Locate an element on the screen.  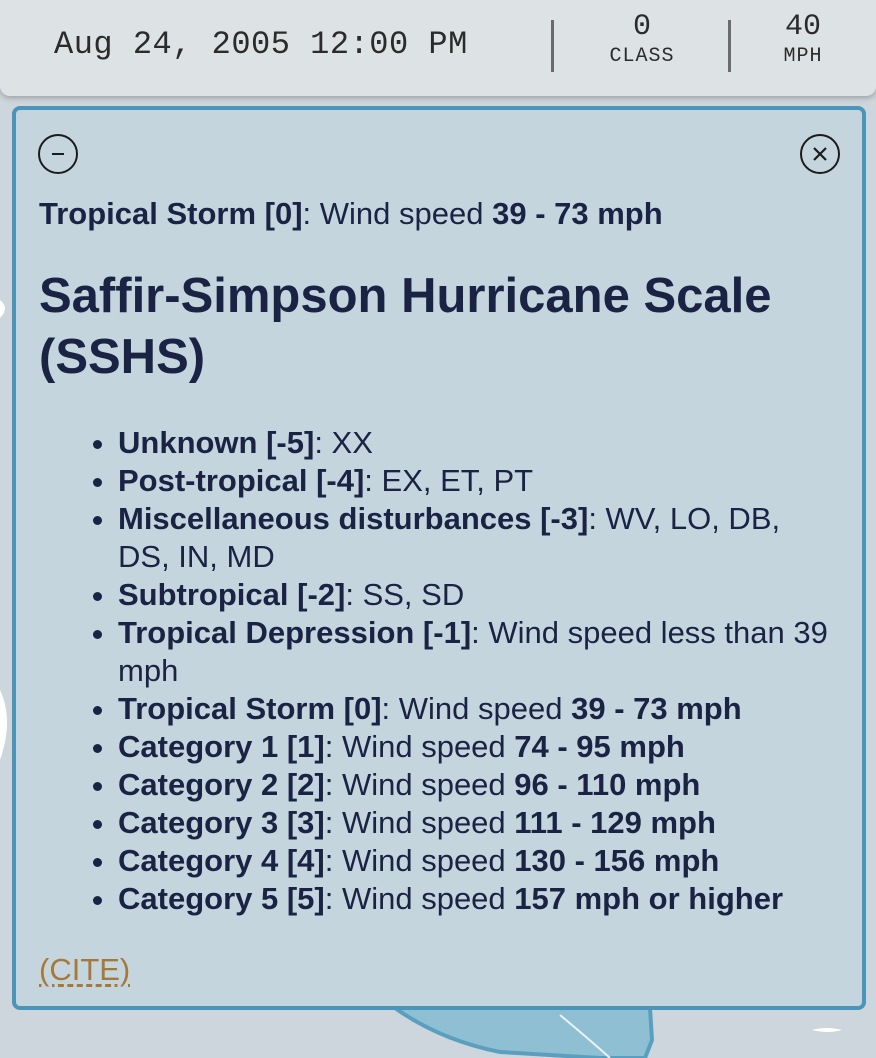
current-category-prefix: : Wind speed is located at coordinates (397, 213).